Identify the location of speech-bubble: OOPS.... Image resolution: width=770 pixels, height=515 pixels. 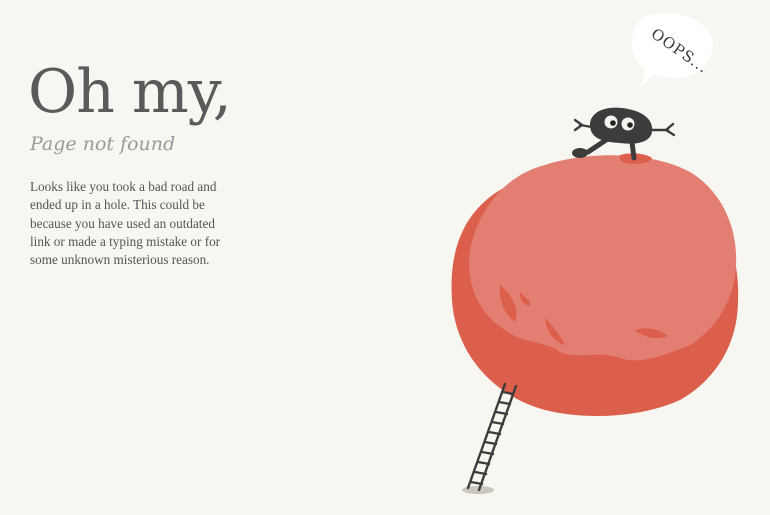
(672, 50).